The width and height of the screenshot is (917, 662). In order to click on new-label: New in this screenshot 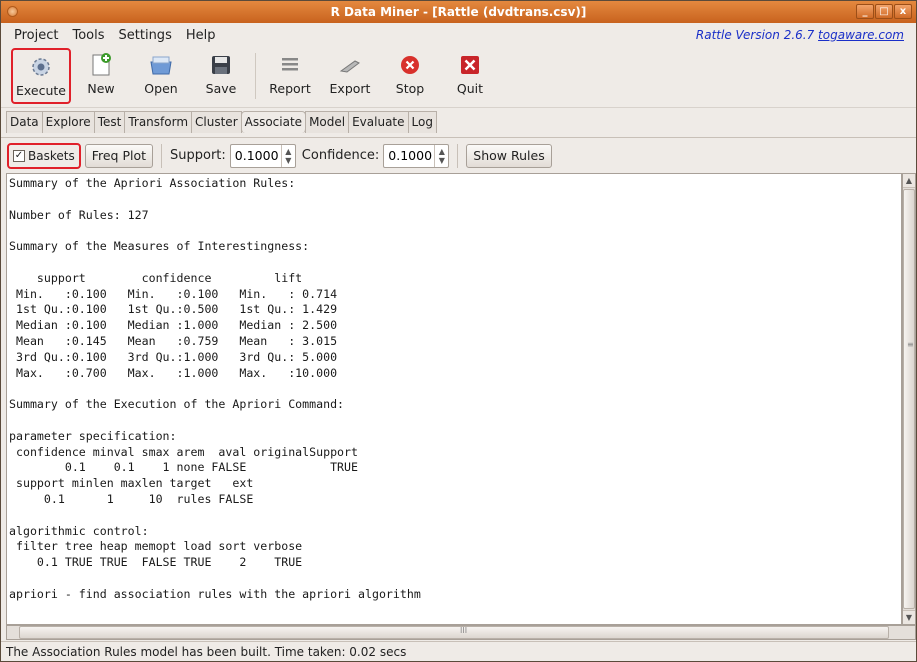, I will do `click(101, 88)`.